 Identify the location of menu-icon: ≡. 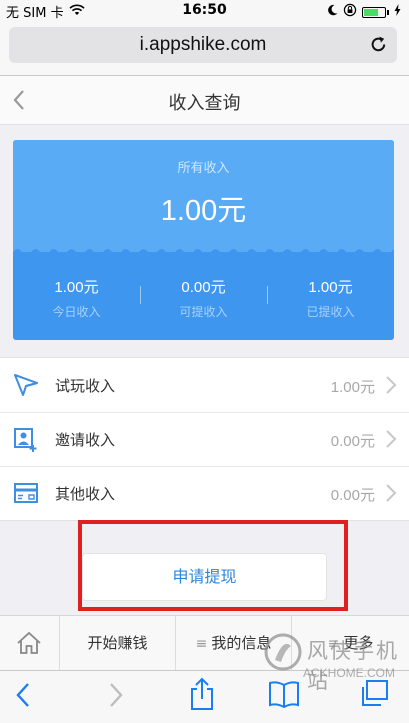
(201, 644).